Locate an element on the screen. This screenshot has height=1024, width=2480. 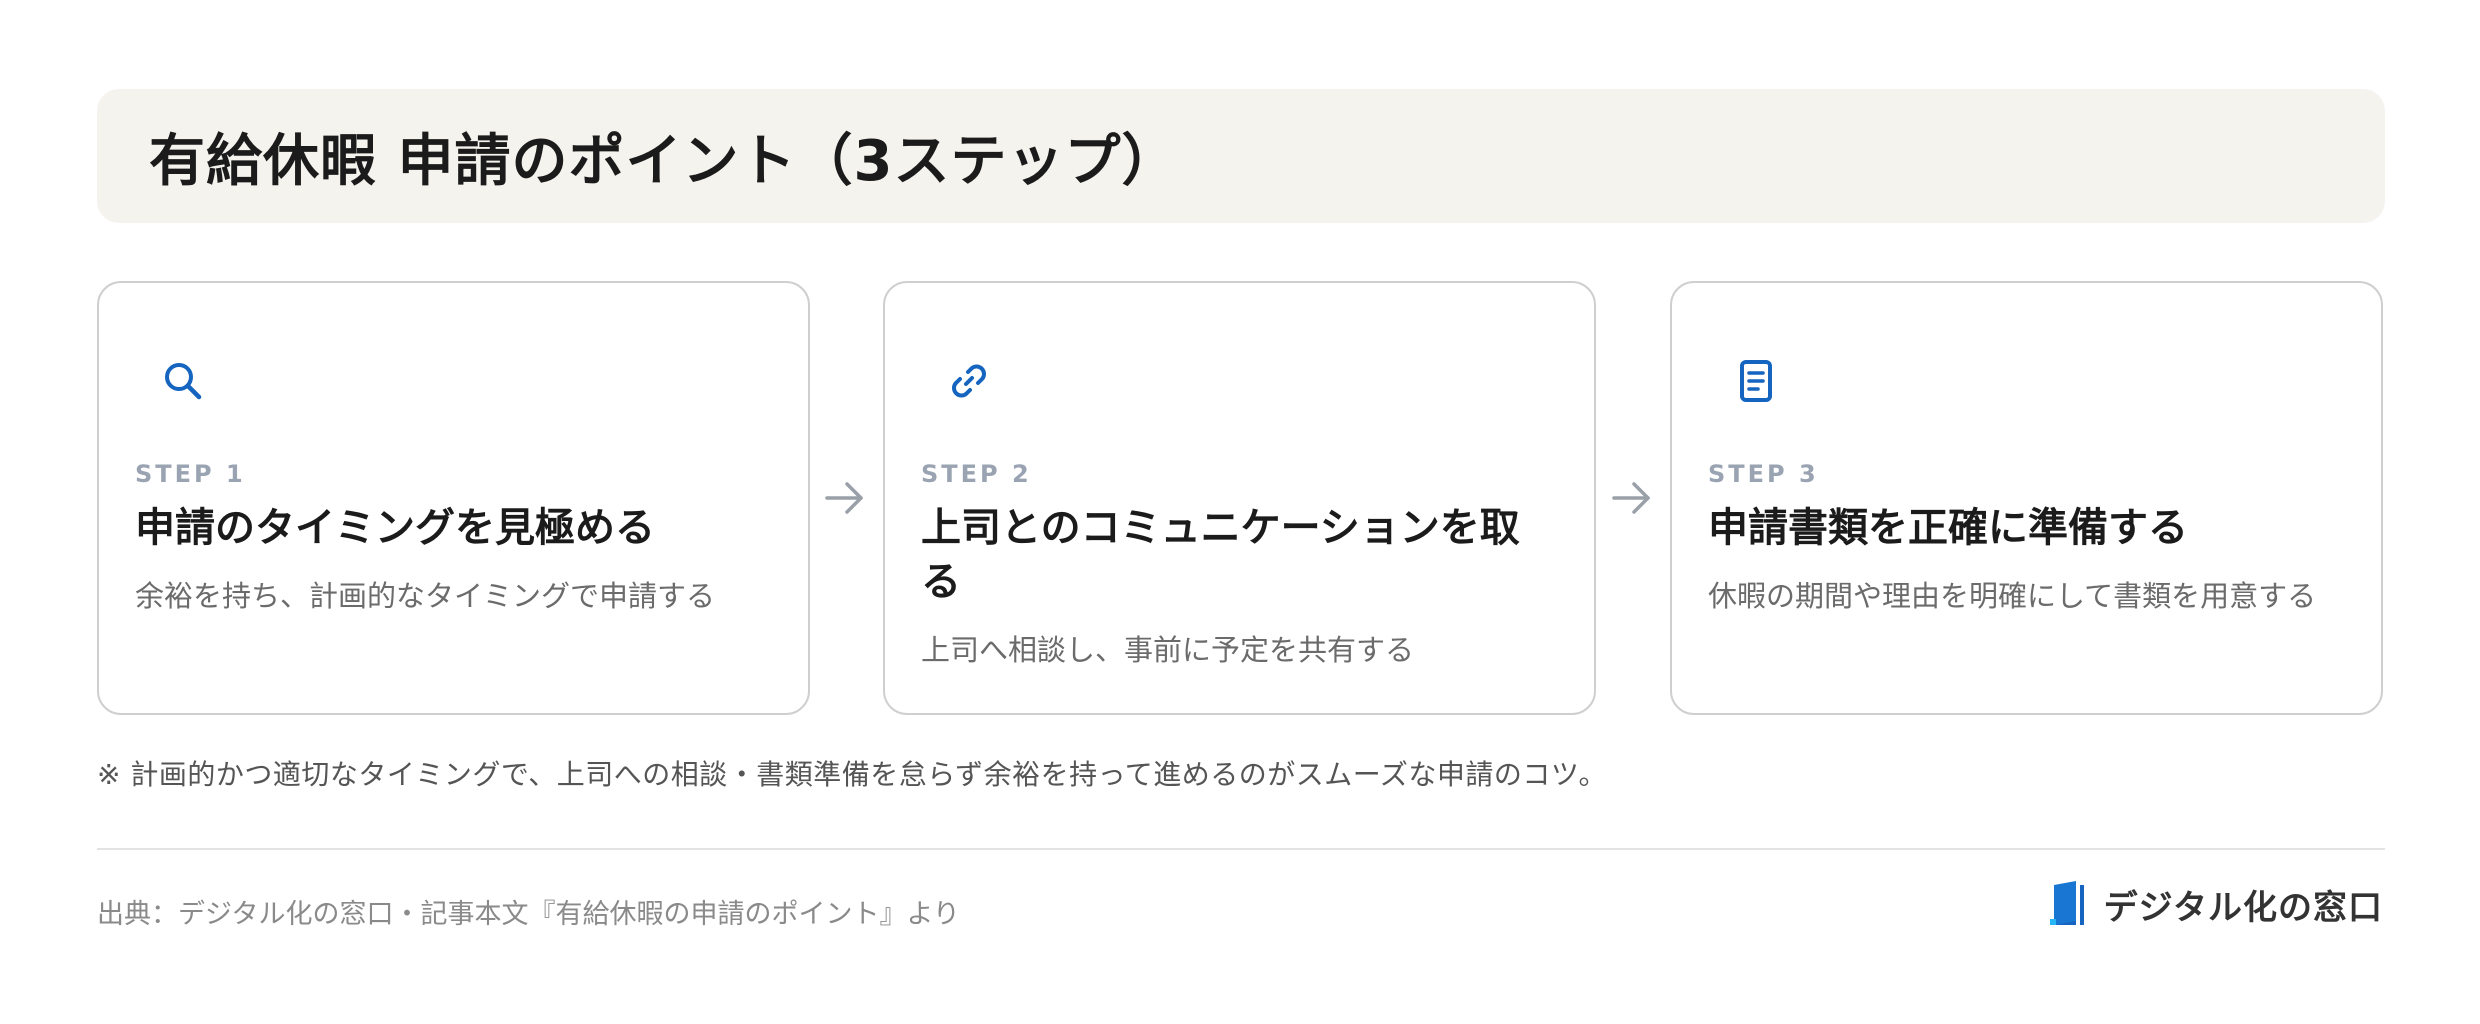
source-credit: 出典：デジタル化の窓口・記事本文『有給休暇の申請のポイント』より is located at coordinates (528, 914).